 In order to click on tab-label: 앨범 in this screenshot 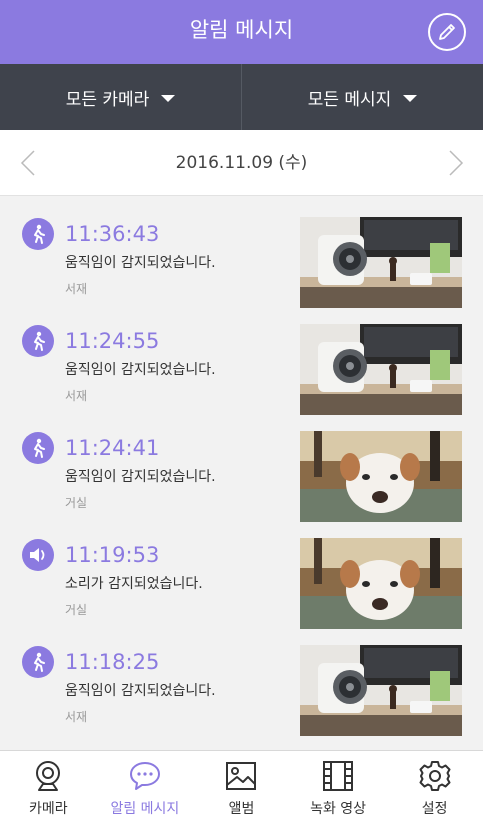, I will do `click(241, 809)`.